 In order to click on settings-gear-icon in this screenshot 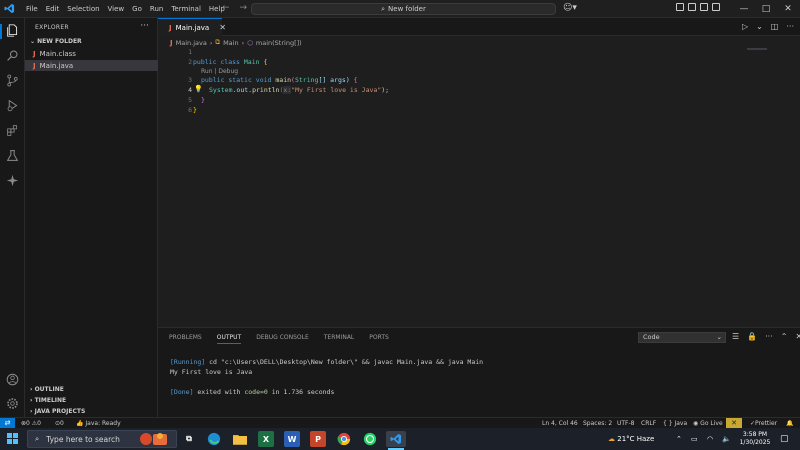, I will do `click(12, 403)`.